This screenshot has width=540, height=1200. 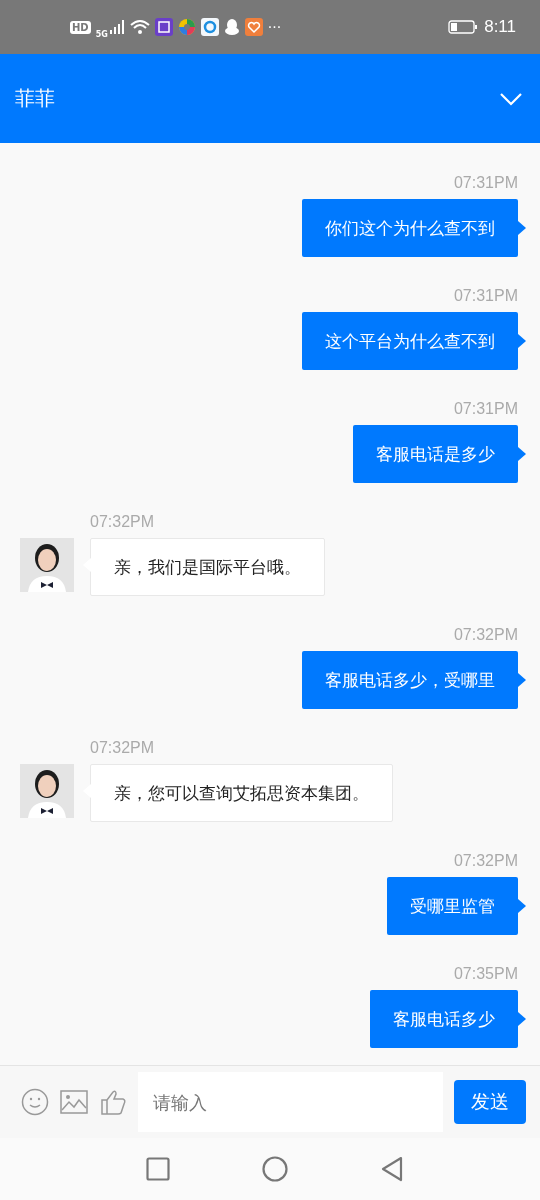 I want to click on image-icon, so click(x=74, y=1102).